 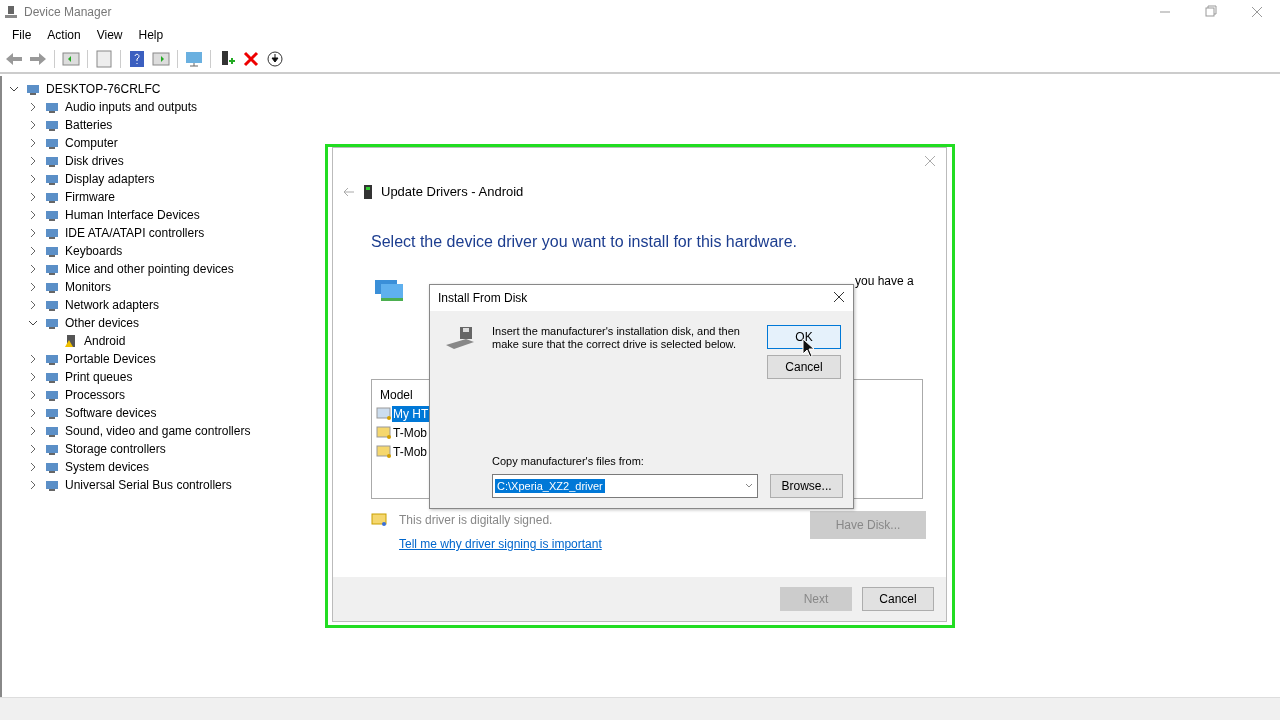 What do you see at coordinates (884, 281) in the screenshot?
I see `instruction-text: you have a` at bounding box center [884, 281].